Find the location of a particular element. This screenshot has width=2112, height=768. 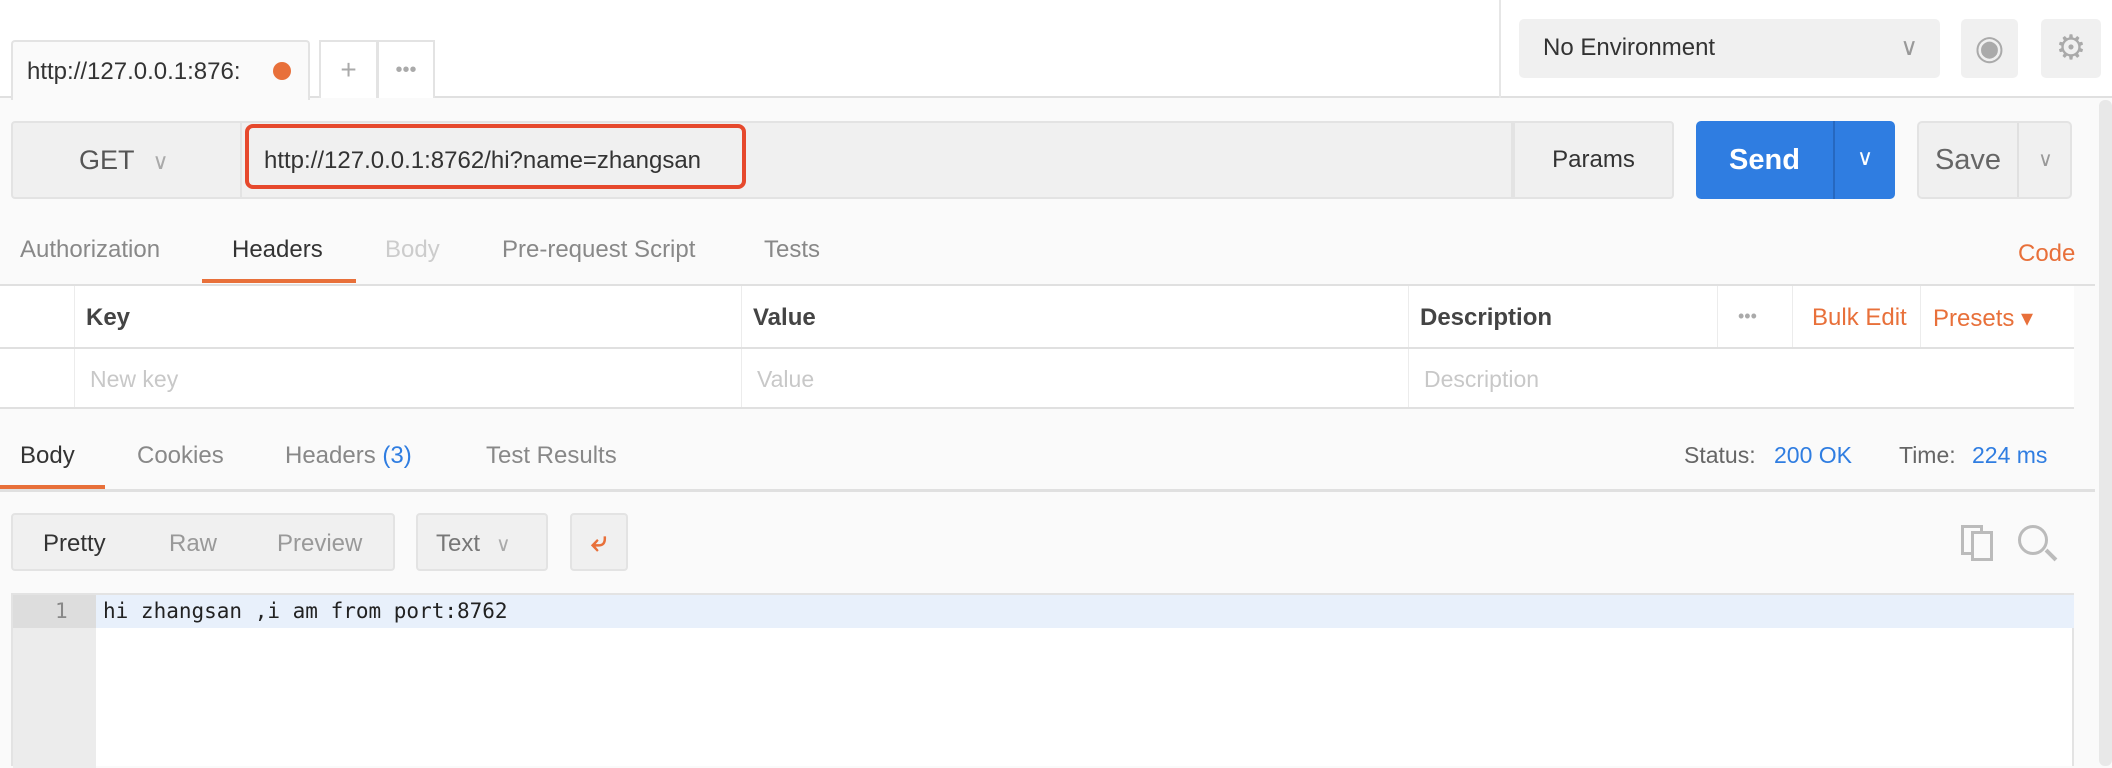

code-line: hi zhangsan ,i am from port:8762 is located at coordinates (305, 611).